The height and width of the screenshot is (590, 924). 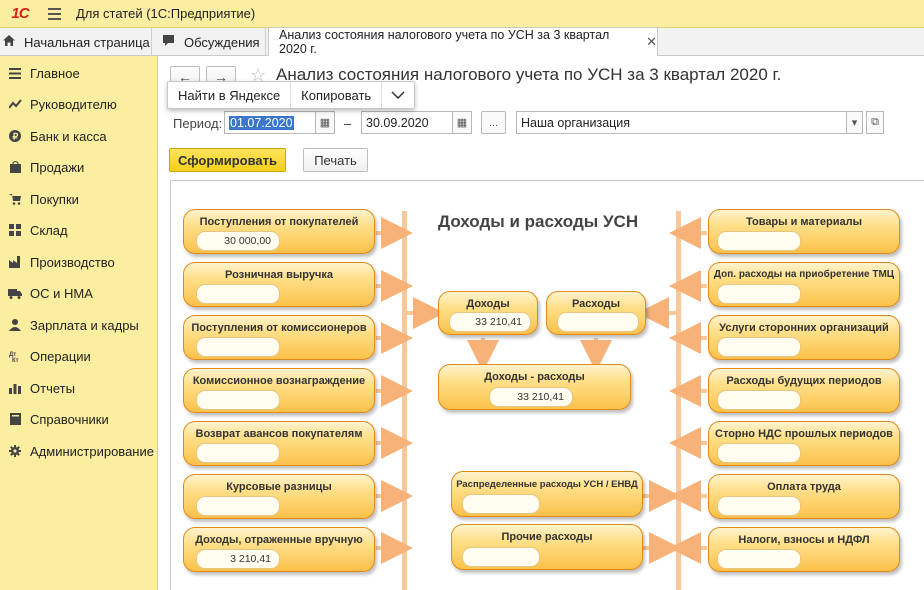 I want to click on block-advance-returns: Возврат авансов покупателям, so click(x=279, y=443).